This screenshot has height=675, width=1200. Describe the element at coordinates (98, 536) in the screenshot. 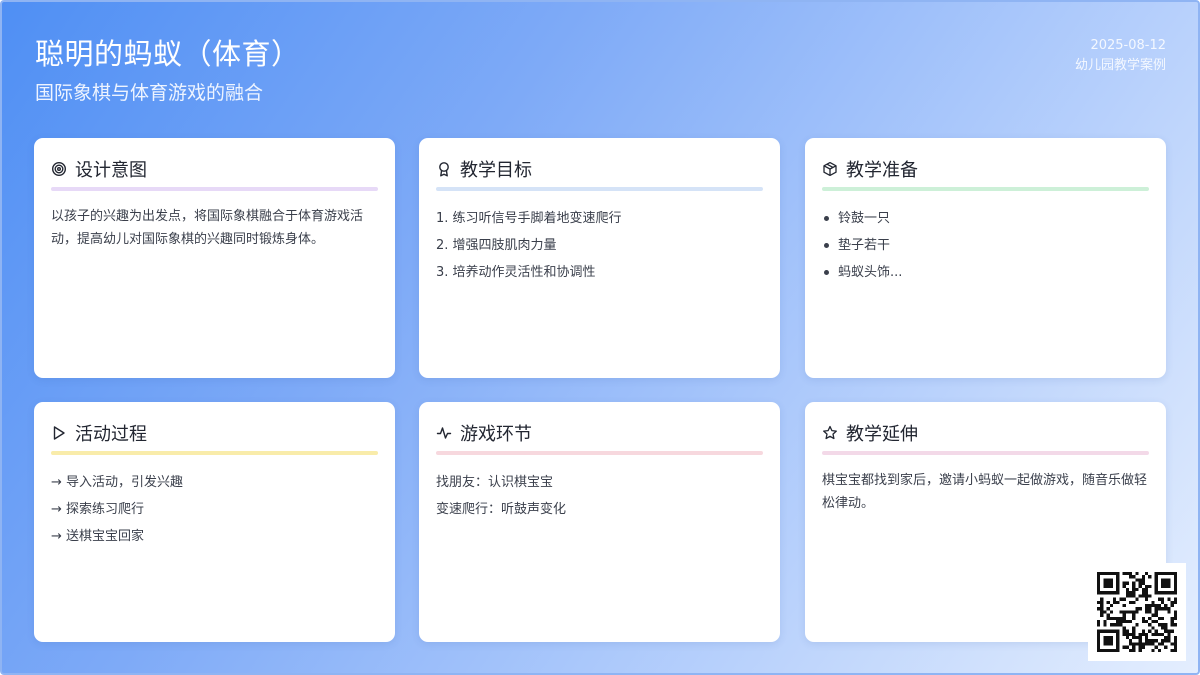

I see `list-item: → 送棋宝宝回家` at that location.